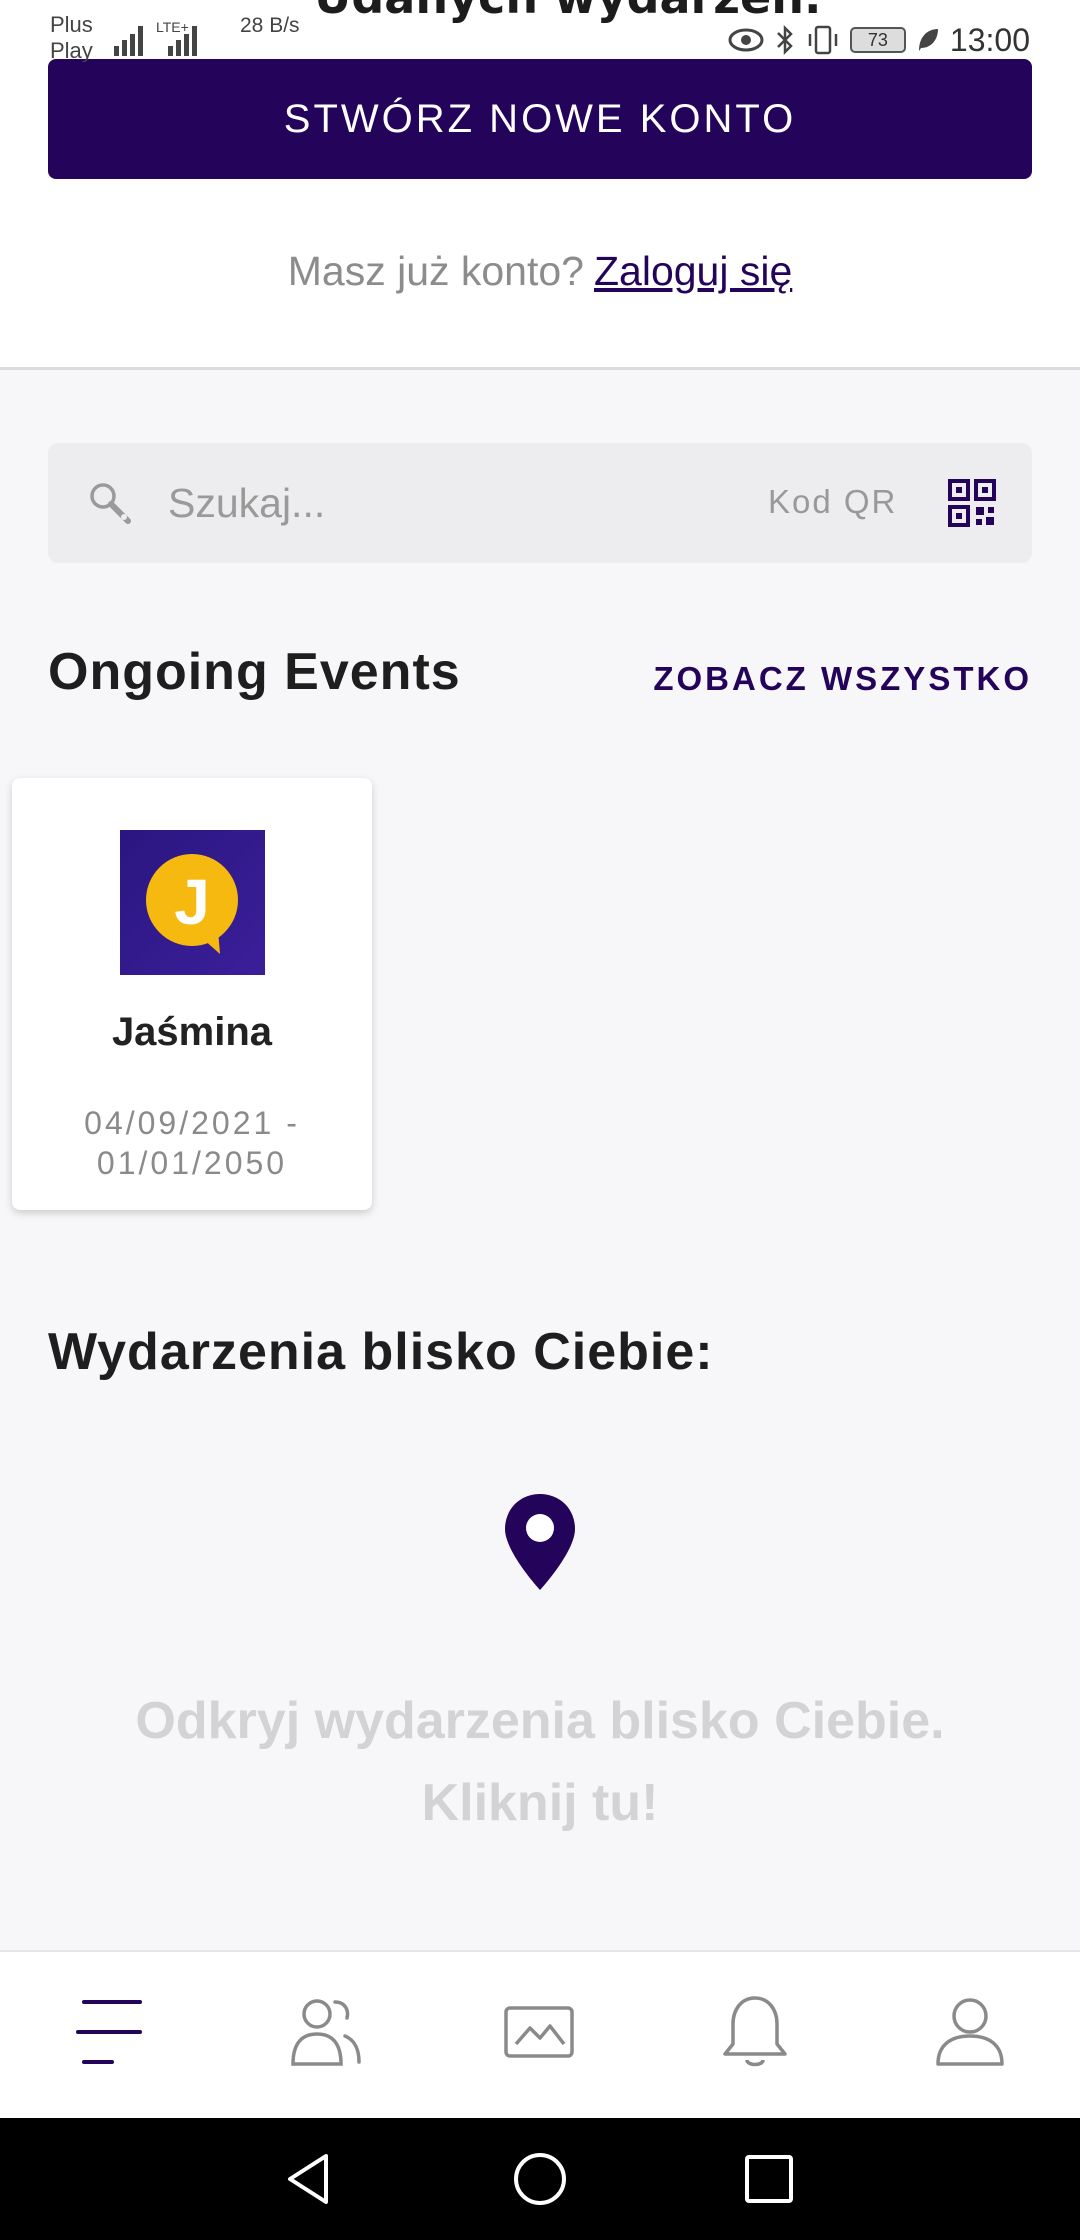 This screenshot has height=2240, width=1080. Describe the element at coordinates (842, 679) in the screenshot. I see `see-all-link: ZOBACZ WSZYSTKO` at that location.